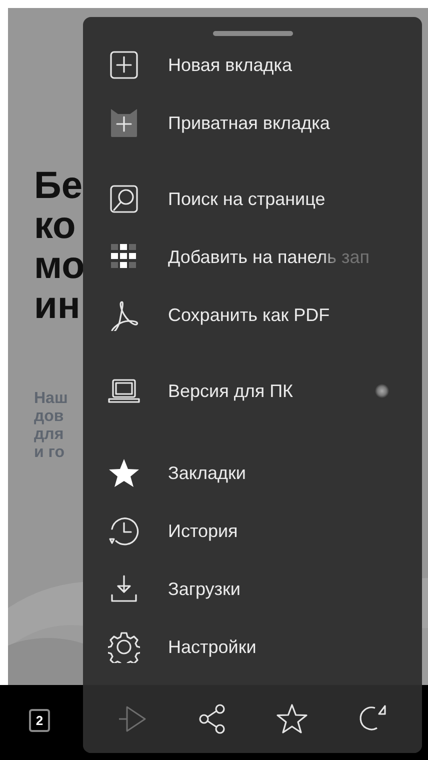  What do you see at coordinates (252, 199) in the screenshot?
I see `menu-item: Поиск на странице` at bounding box center [252, 199].